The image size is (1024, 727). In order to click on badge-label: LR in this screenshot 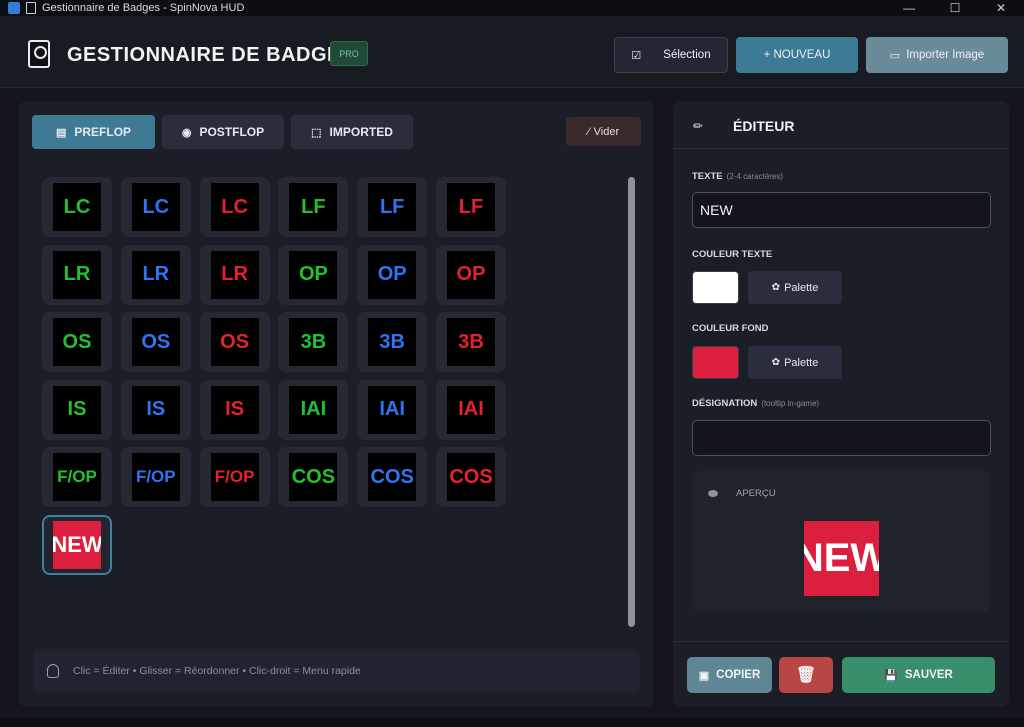, I will do `click(77, 274)`.